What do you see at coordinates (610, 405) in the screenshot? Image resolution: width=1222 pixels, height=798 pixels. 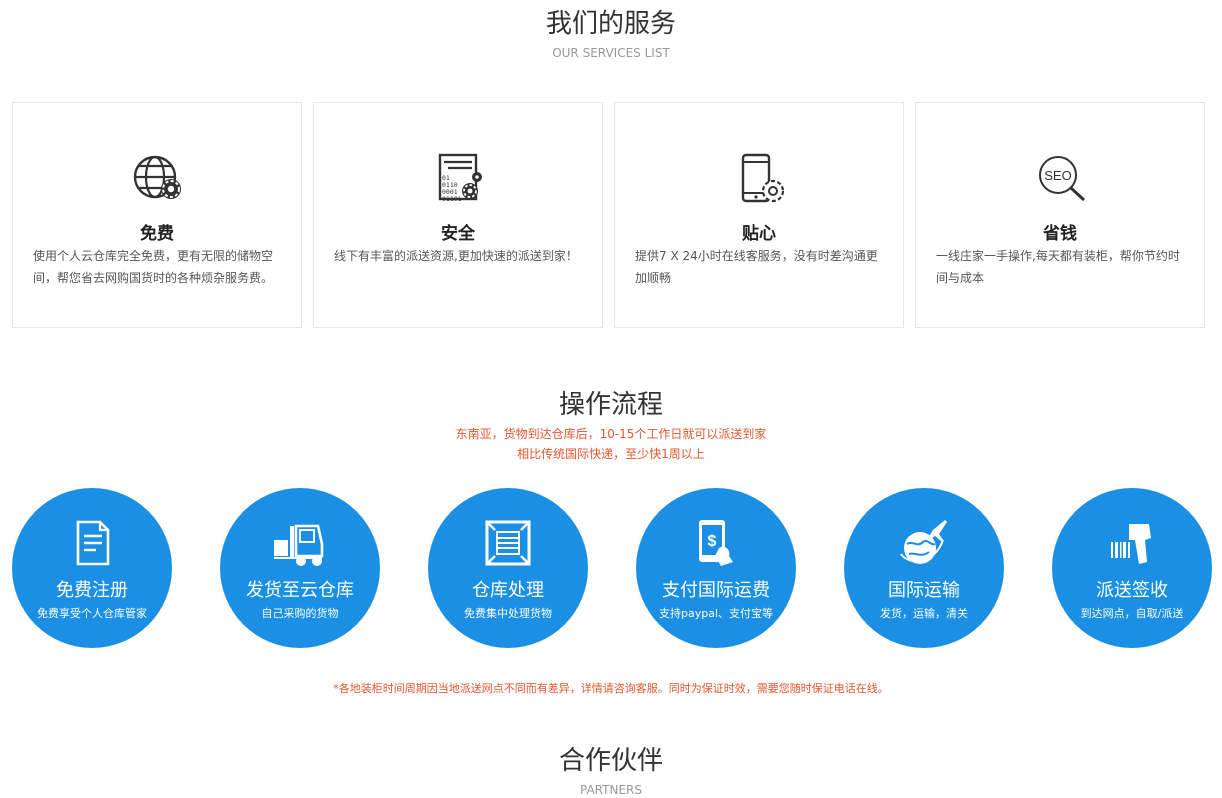 I see `process-title: 操作流程` at bounding box center [610, 405].